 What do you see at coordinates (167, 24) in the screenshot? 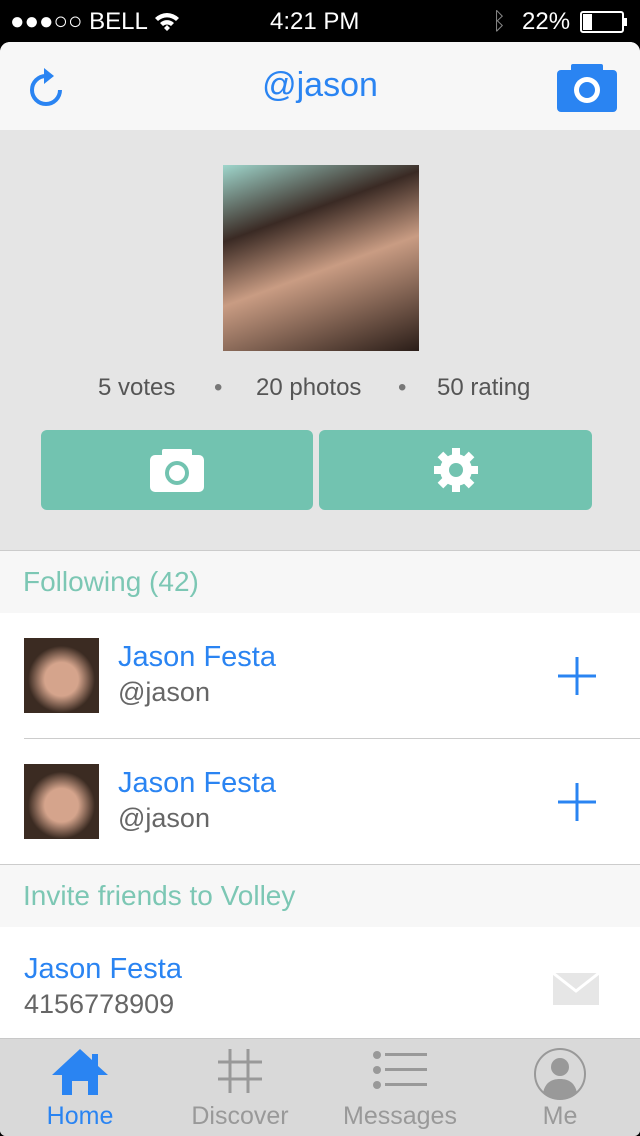
I see `wifi-icon` at bounding box center [167, 24].